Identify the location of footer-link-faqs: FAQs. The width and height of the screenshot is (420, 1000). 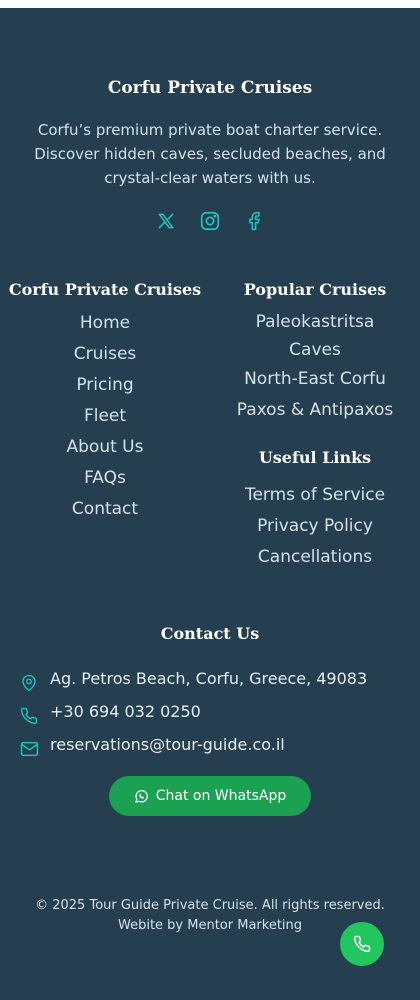
(105, 478).